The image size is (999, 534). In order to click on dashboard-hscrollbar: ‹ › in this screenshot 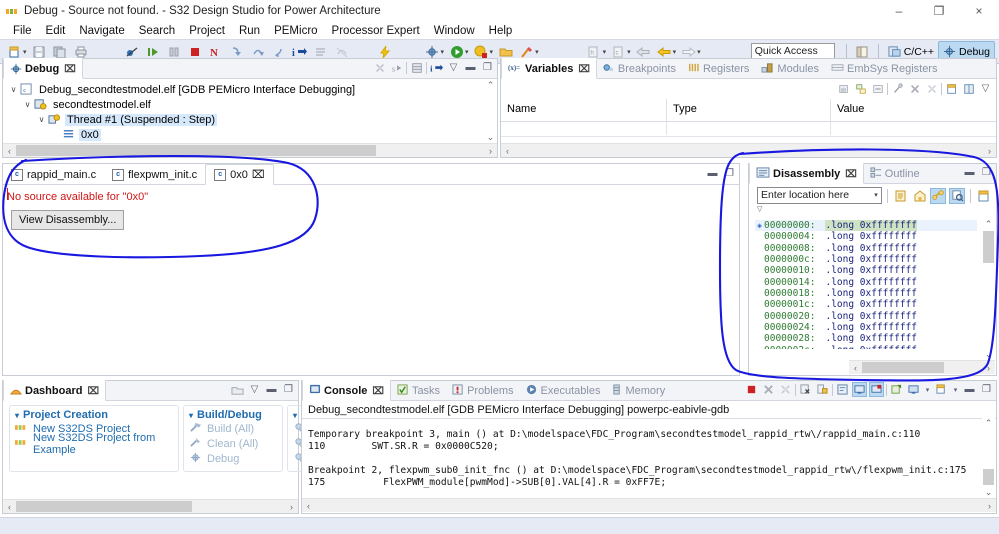, I will do `click(150, 506)`.